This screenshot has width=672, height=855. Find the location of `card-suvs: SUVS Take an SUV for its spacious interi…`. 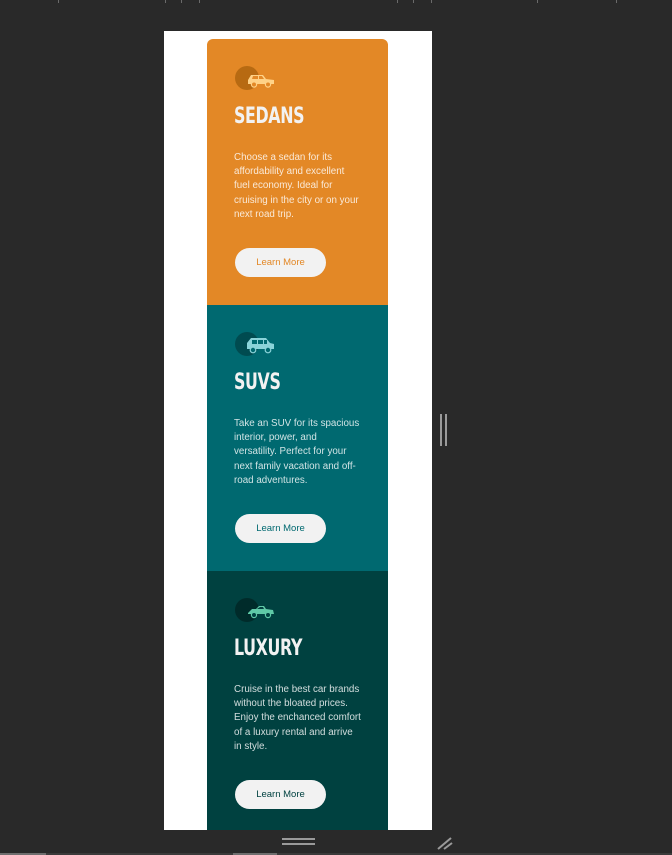

card-suvs: SUVS Take an SUV for its spacious interi… is located at coordinates (297, 438).